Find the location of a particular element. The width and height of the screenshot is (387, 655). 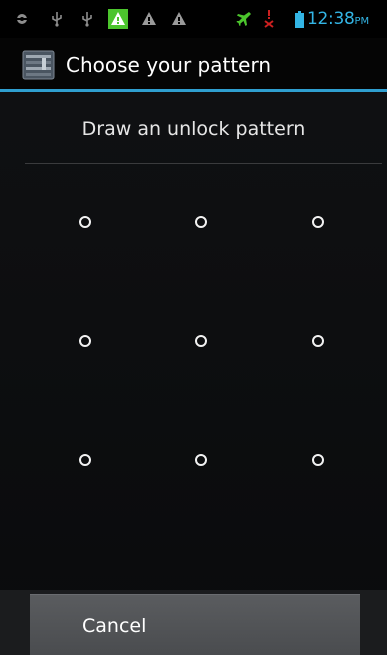

title-accent-line is located at coordinates (193, 90).